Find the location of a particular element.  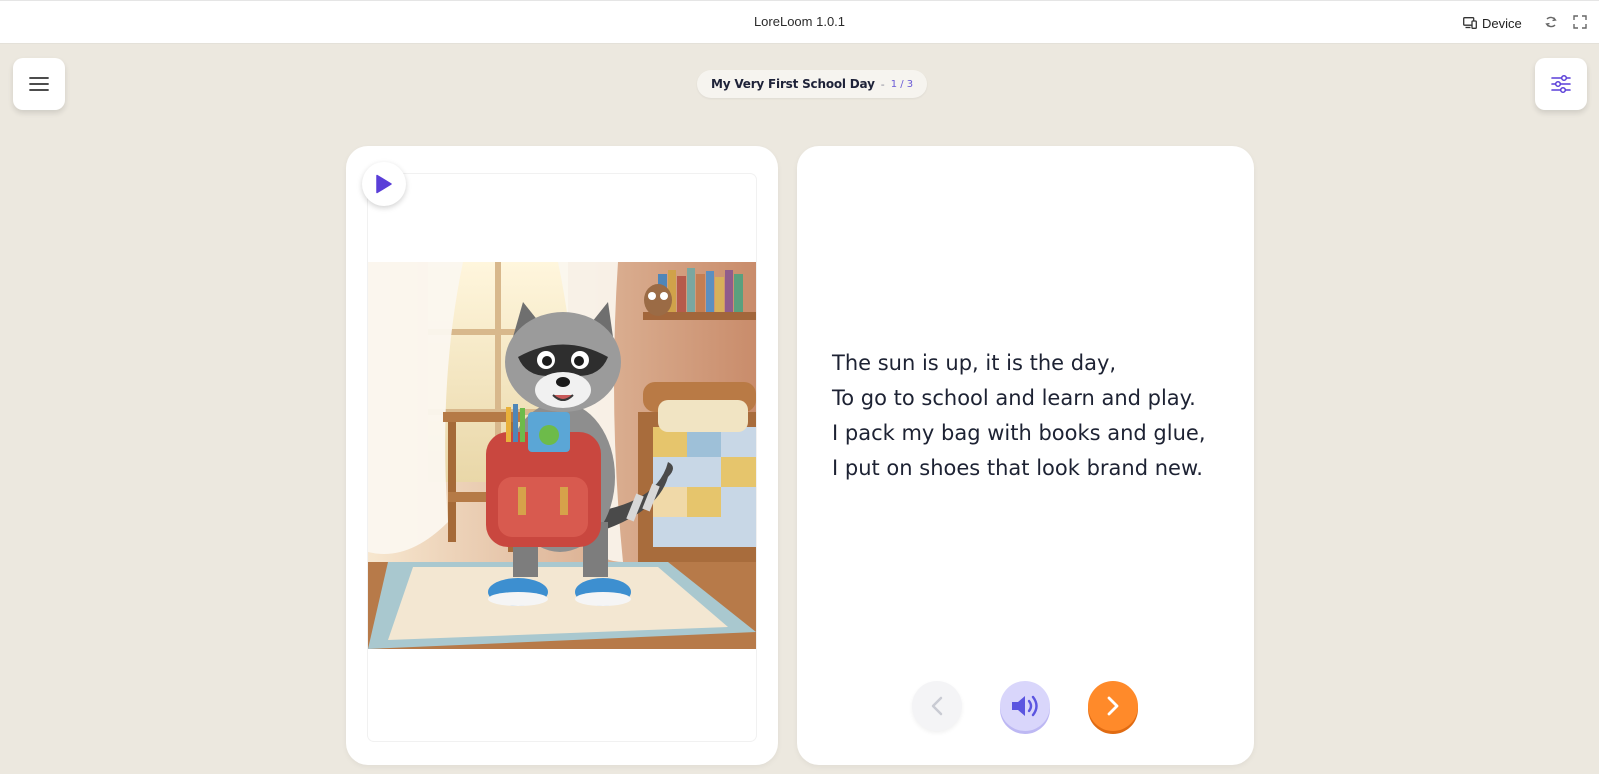

verse-line: I pack my bag with books and glue, is located at coordinates (1019, 433).